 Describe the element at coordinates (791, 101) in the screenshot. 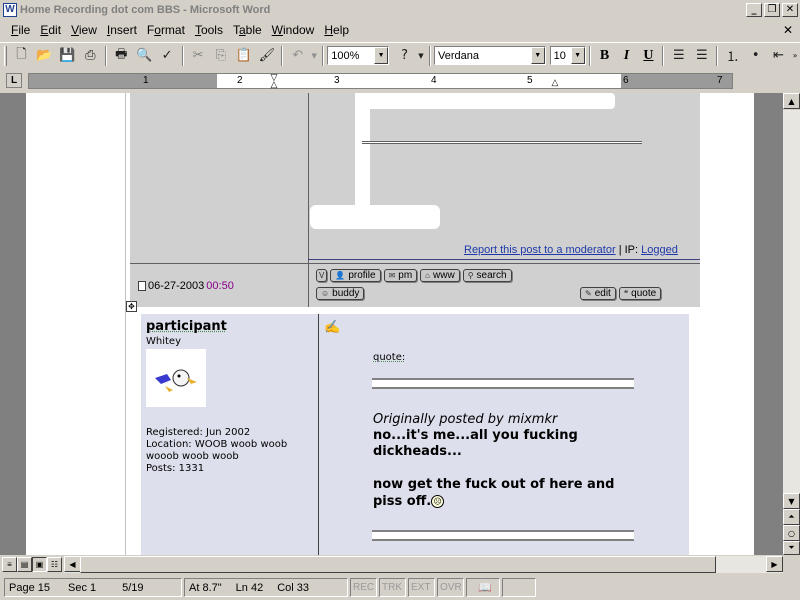

I see `scroll-up-icon: ▲` at that location.